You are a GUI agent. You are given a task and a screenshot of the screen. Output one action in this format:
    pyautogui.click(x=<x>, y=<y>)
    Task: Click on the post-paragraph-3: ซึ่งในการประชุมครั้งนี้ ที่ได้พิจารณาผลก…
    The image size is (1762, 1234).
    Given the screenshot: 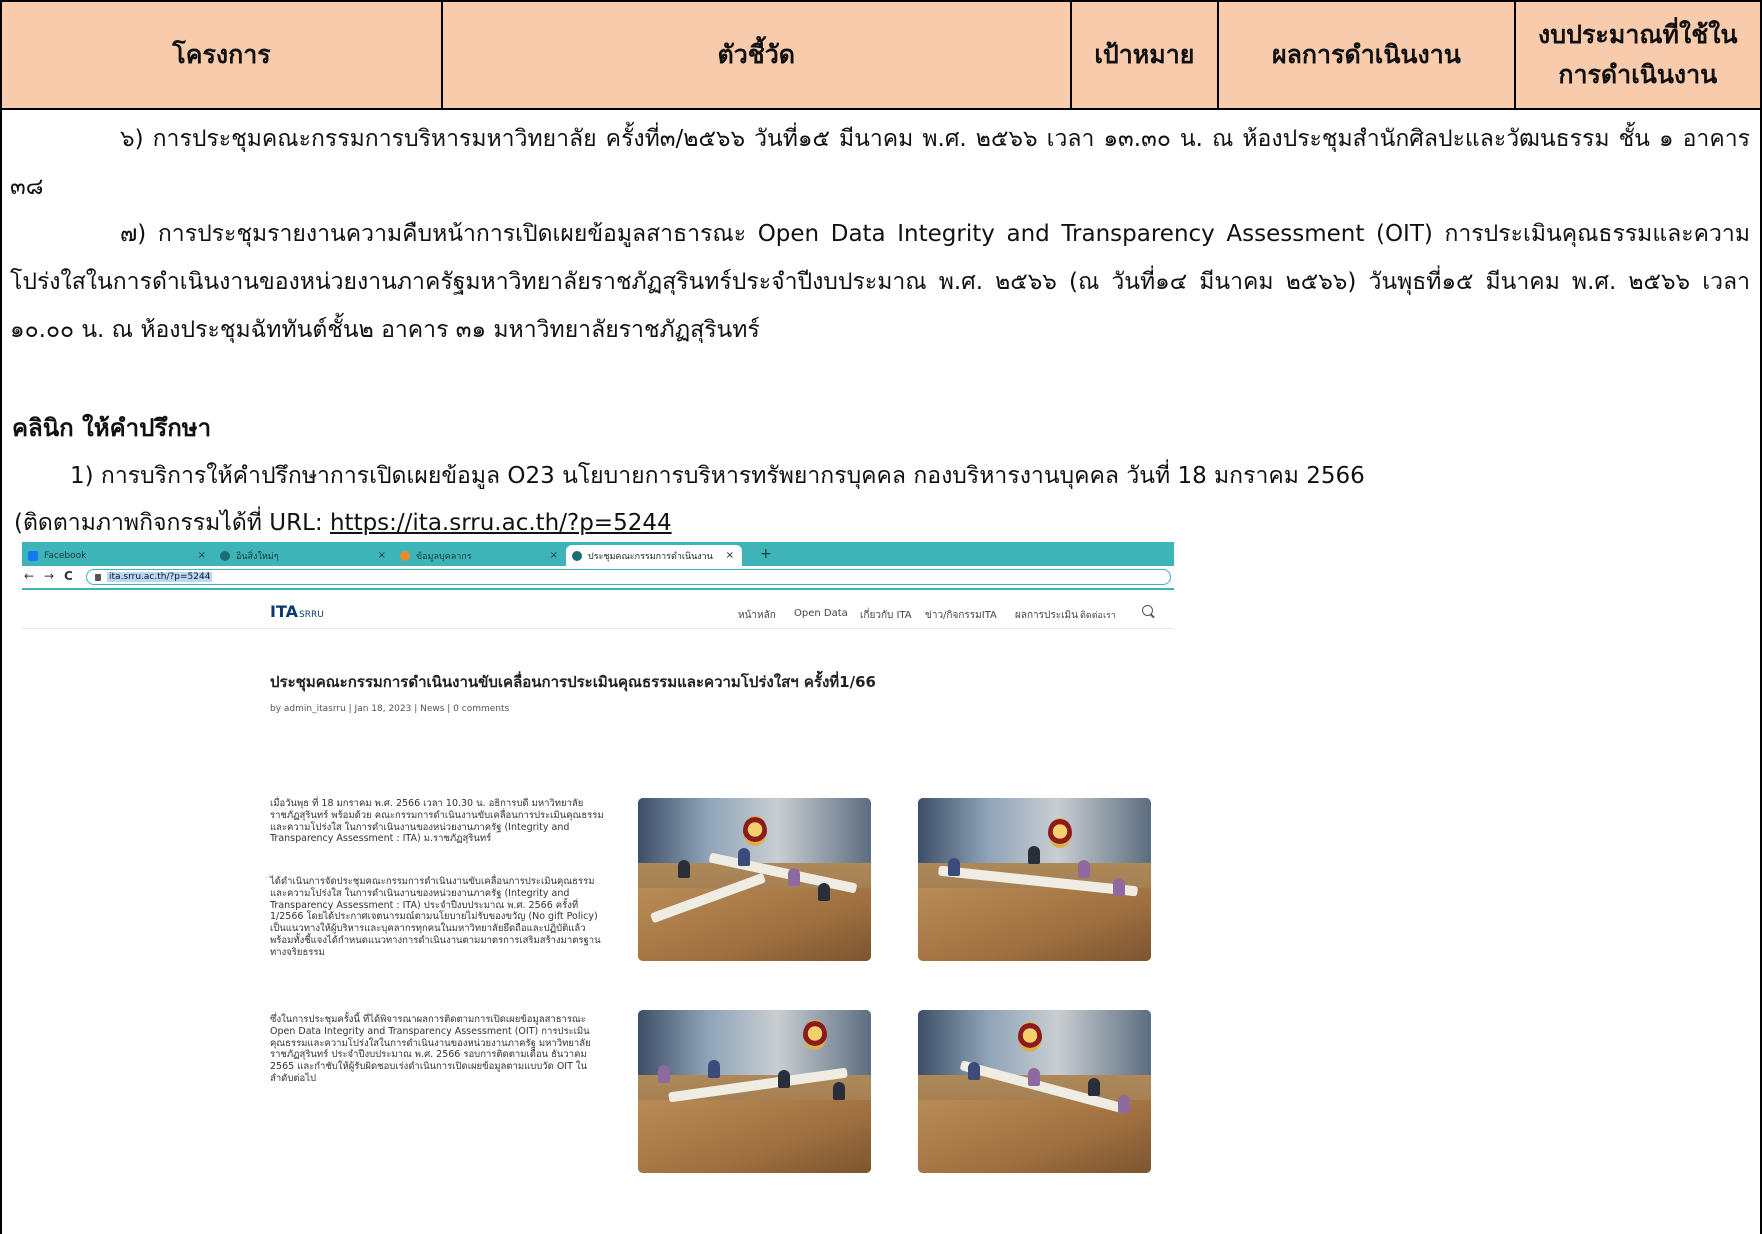 What is the action you would take?
    pyautogui.click(x=430, y=1049)
    